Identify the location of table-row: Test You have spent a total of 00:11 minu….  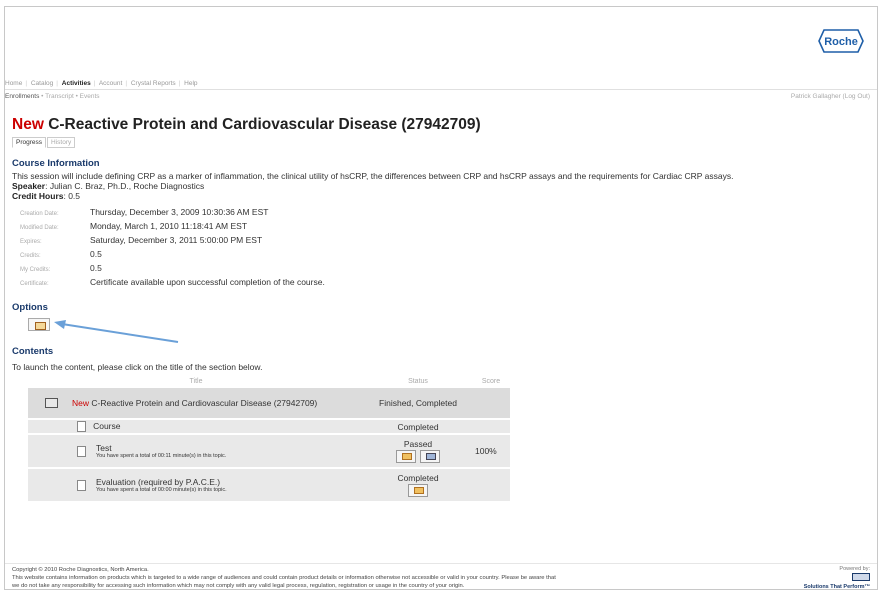
(269, 451).